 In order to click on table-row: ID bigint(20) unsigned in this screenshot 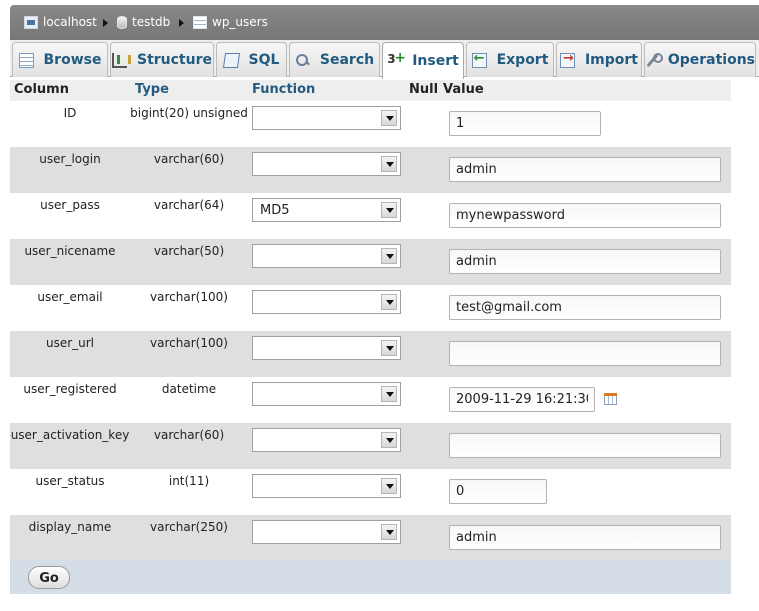, I will do `click(370, 124)`.